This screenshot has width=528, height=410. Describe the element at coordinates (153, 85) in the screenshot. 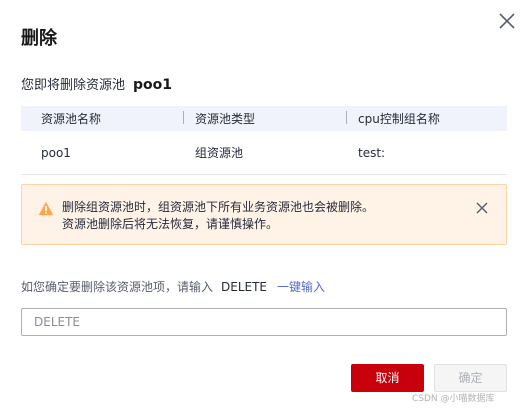

I see `pool-name: poo1` at that location.